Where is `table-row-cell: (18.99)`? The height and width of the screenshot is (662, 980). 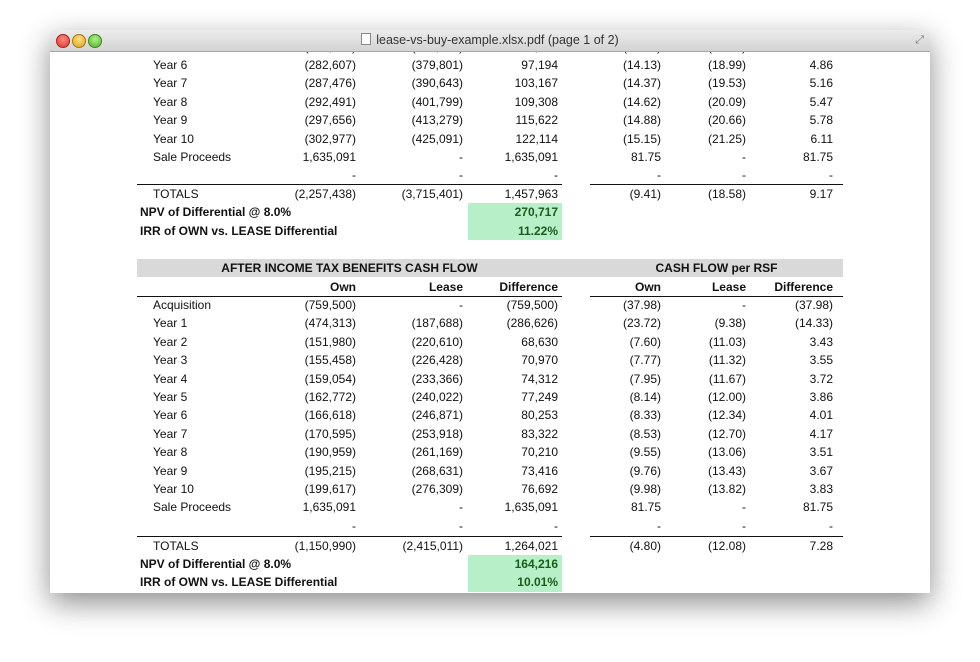 table-row-cell: (18.99) is located at coordinates (726, 65).